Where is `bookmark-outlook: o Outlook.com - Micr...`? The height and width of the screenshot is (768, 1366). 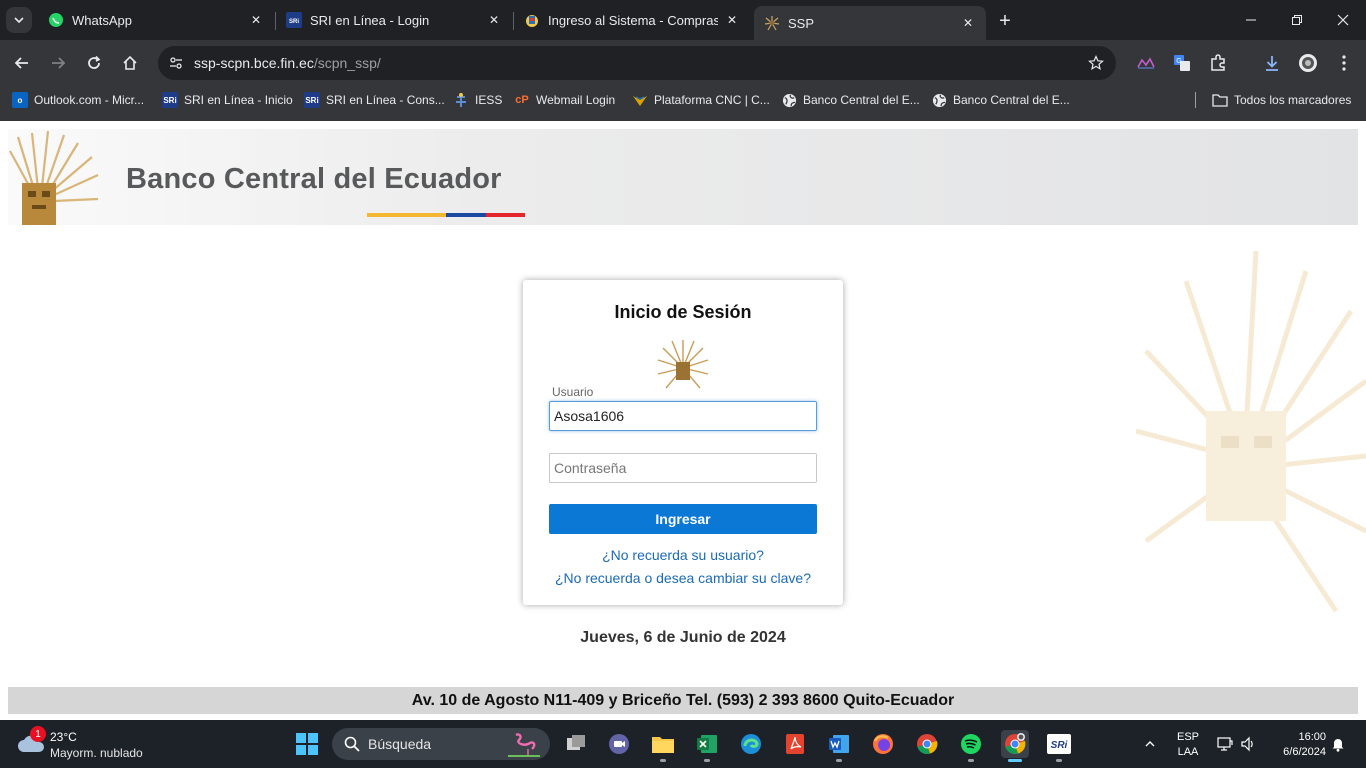 bookmark-outlook: o Outlook.com - Micr... is located at coordinates (78, 100).